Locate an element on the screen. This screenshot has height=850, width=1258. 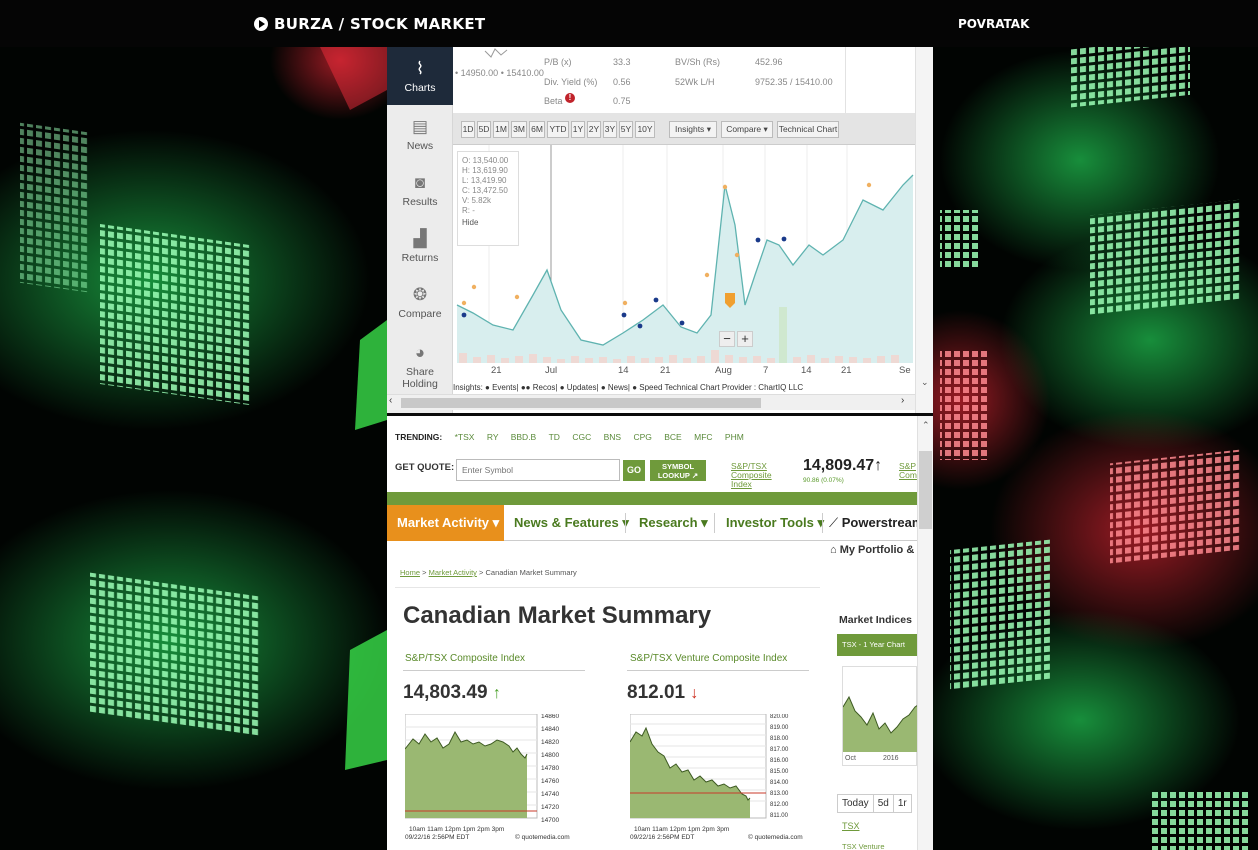
side-nav-compare: ❂ Compare is located at coordinates (420, 310).